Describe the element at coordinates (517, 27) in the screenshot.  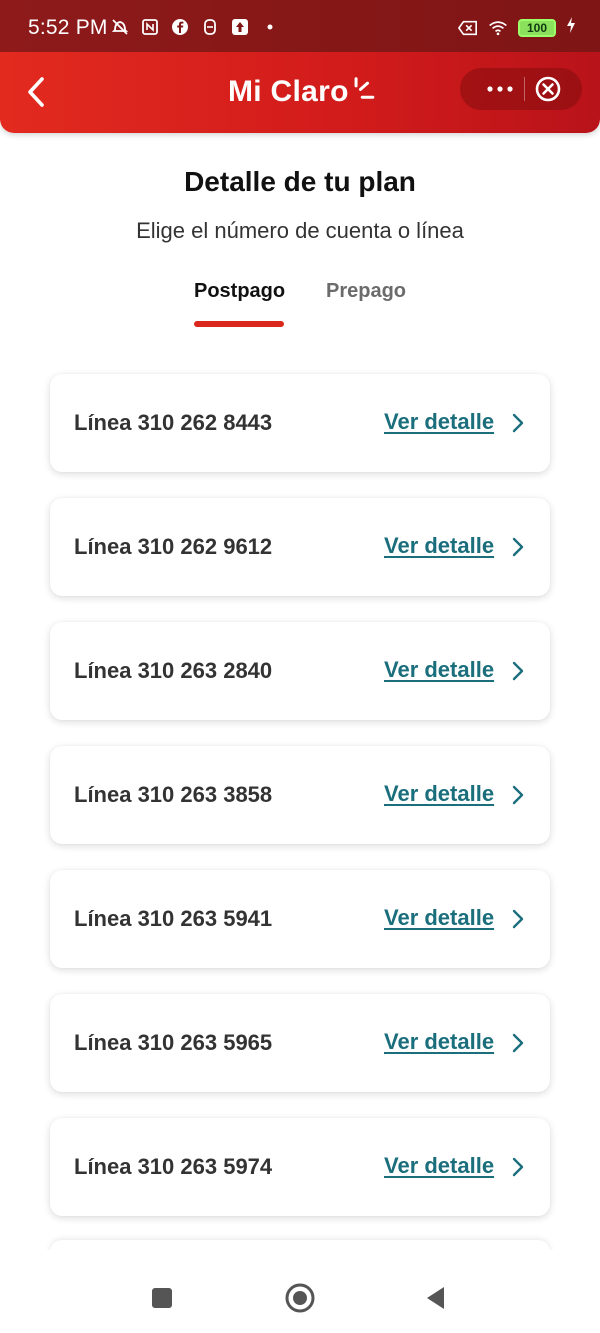
I see `status-icons-right: 100` at that location.